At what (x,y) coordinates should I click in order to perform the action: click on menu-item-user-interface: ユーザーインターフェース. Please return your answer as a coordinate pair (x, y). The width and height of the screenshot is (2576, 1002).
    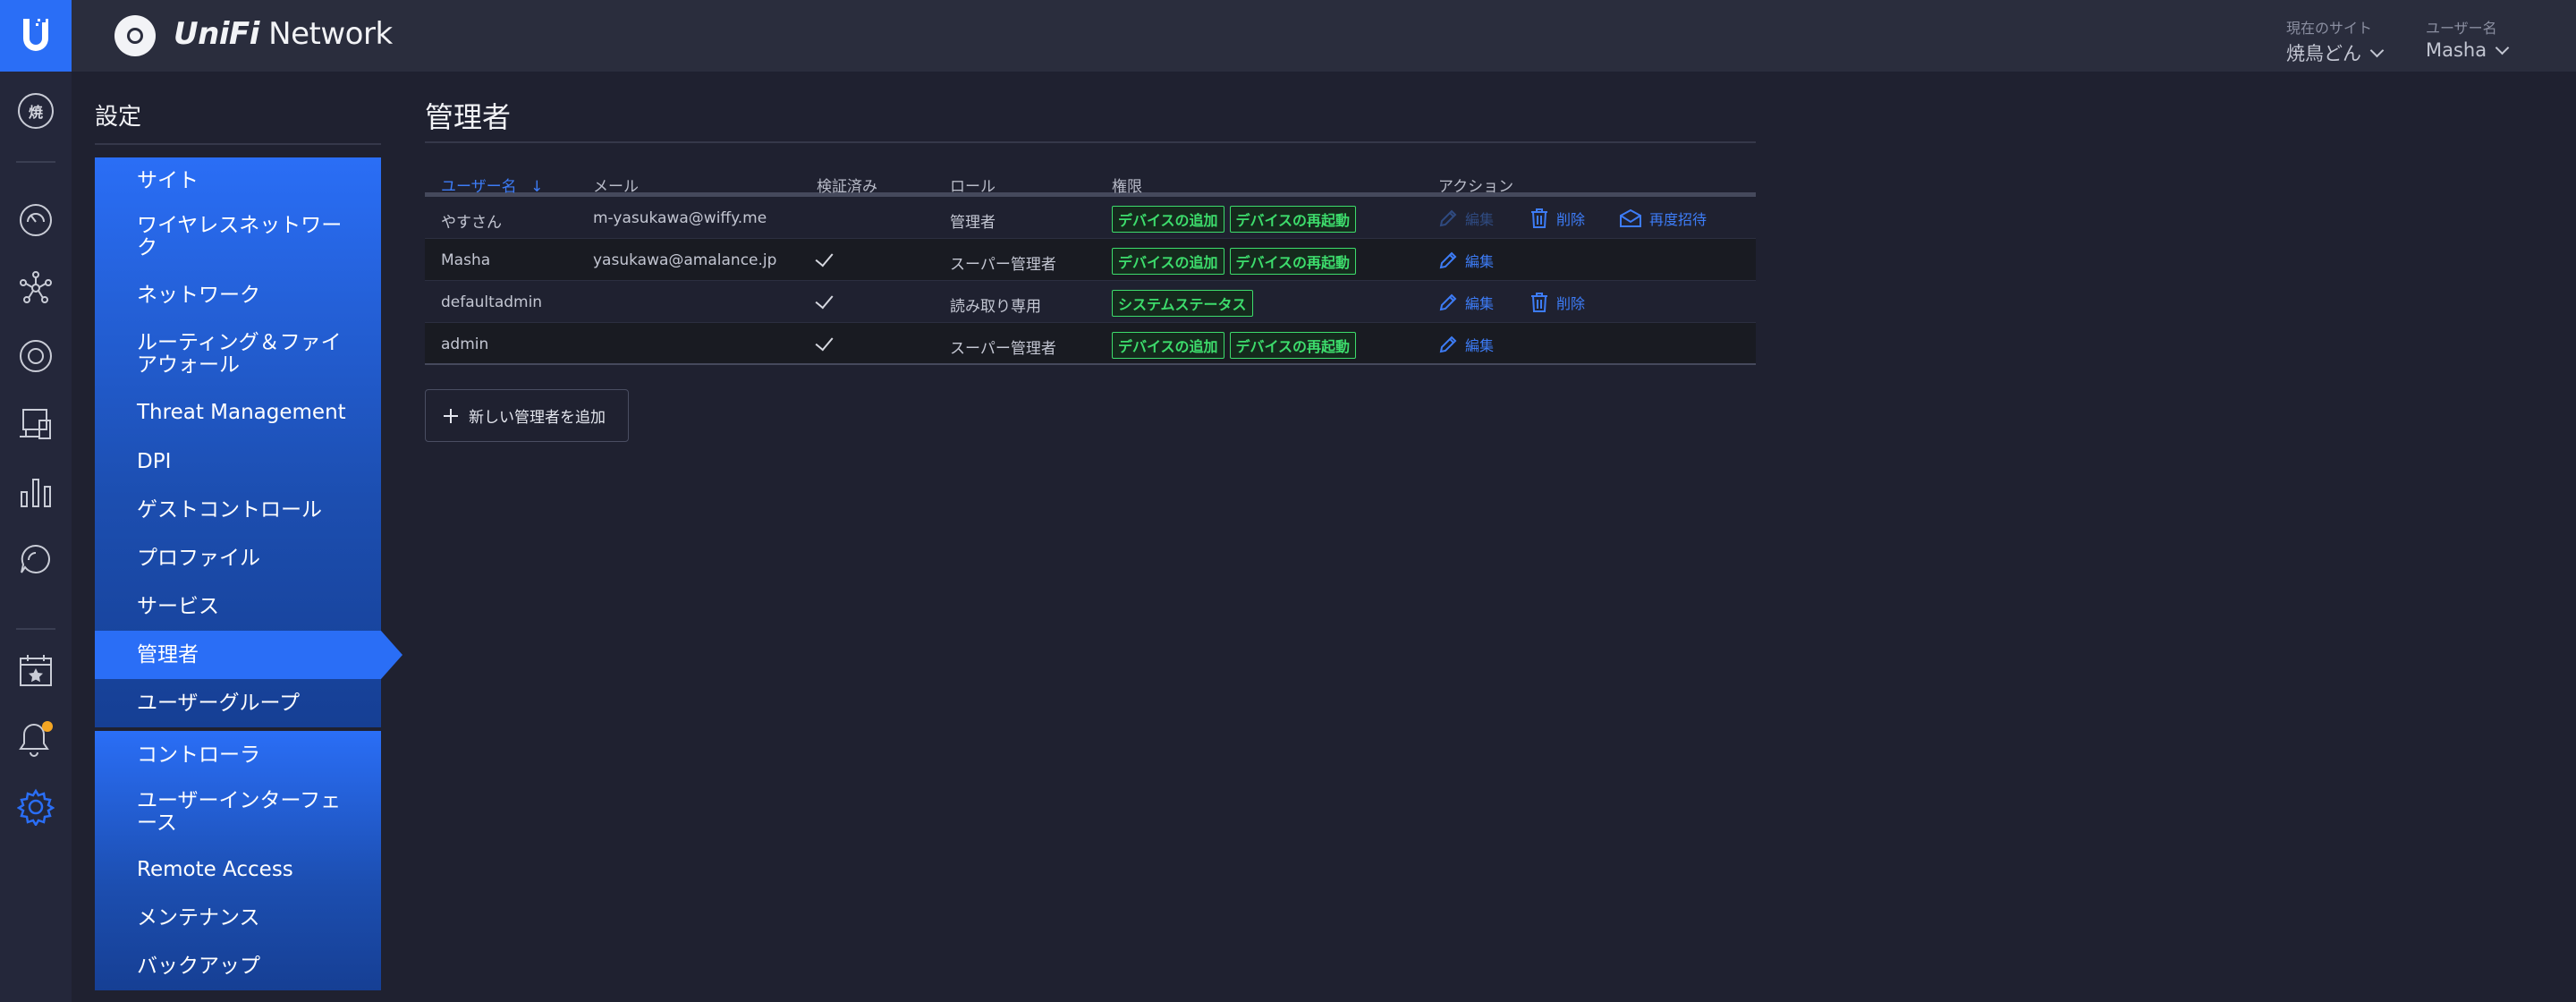
    Looking at the image, I should click on (238, 812).